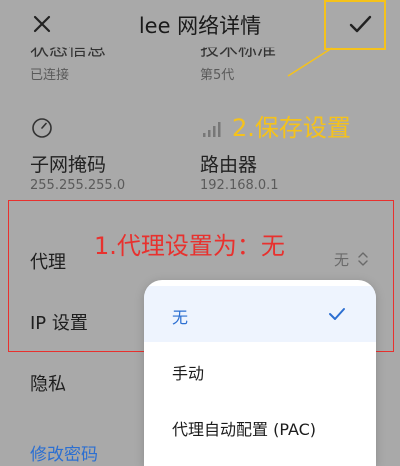 The width and height of the screenshot is (400, 466). What do you see at coordinates (310, 62) in the screenshot?
I see `annotation-line` at bounding box center [310, 62].